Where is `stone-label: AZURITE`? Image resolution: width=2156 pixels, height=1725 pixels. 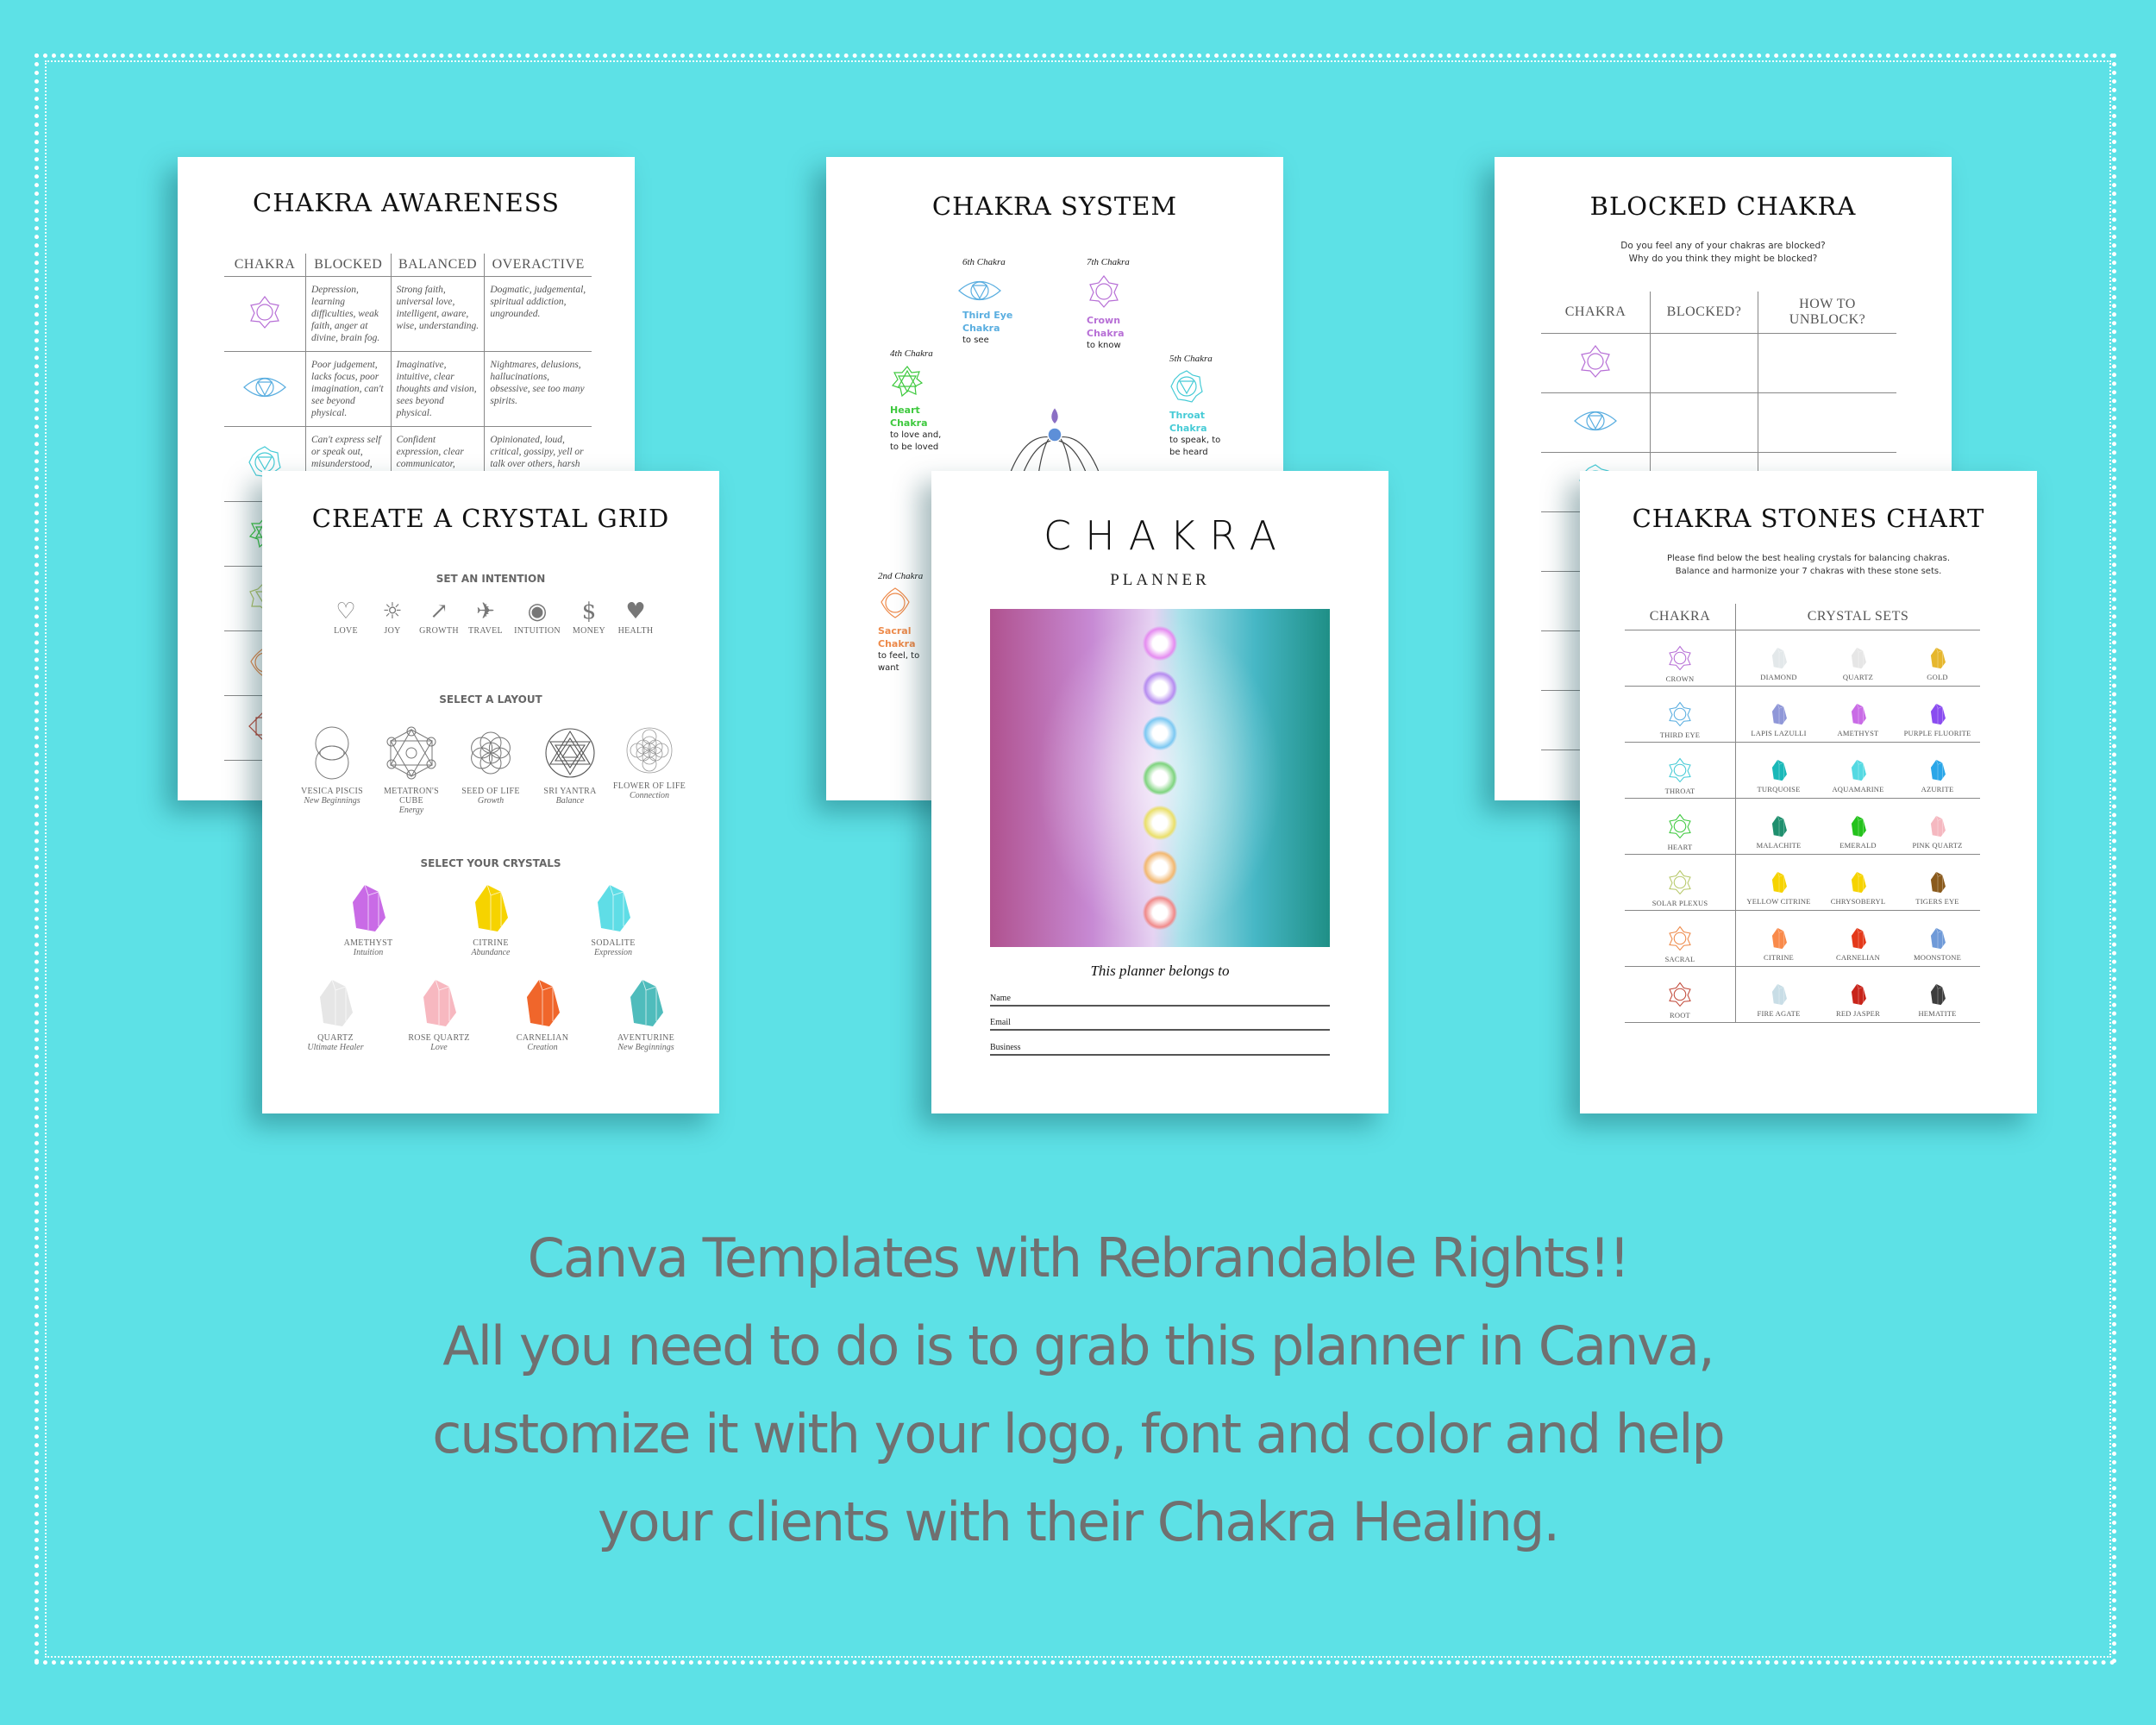
stone-label: AZURITE is located at coordinates (1937, 790).